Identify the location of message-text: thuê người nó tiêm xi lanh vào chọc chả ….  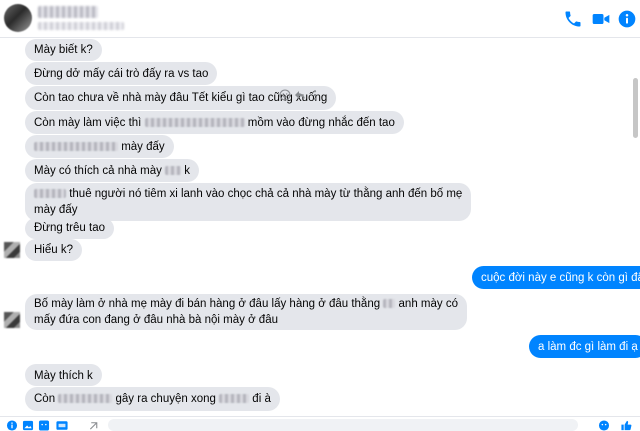
(266, 194).